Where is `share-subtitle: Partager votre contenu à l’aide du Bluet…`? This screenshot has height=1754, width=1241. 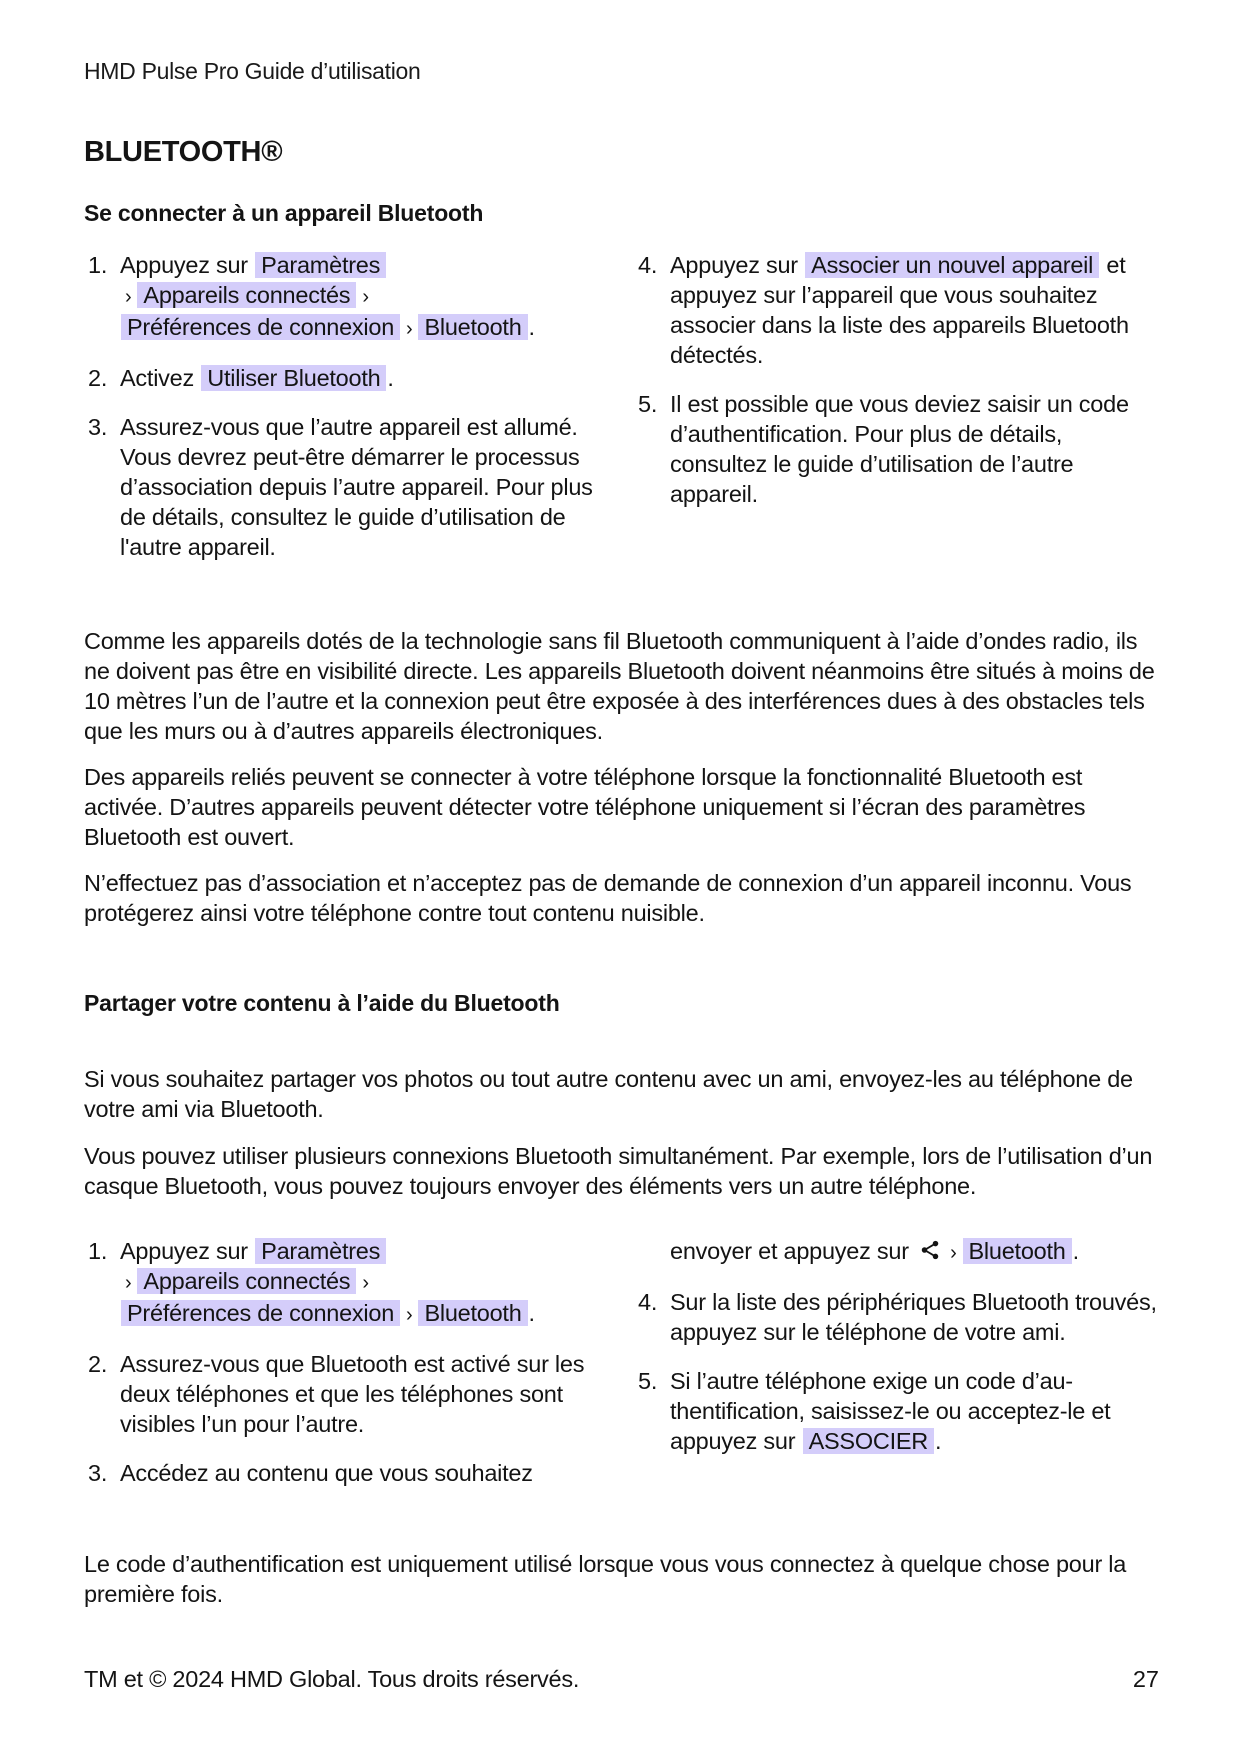
share-subtitle: Partager votre contenu à l’aide du Bluet… is located at coordinates (322, 1003).